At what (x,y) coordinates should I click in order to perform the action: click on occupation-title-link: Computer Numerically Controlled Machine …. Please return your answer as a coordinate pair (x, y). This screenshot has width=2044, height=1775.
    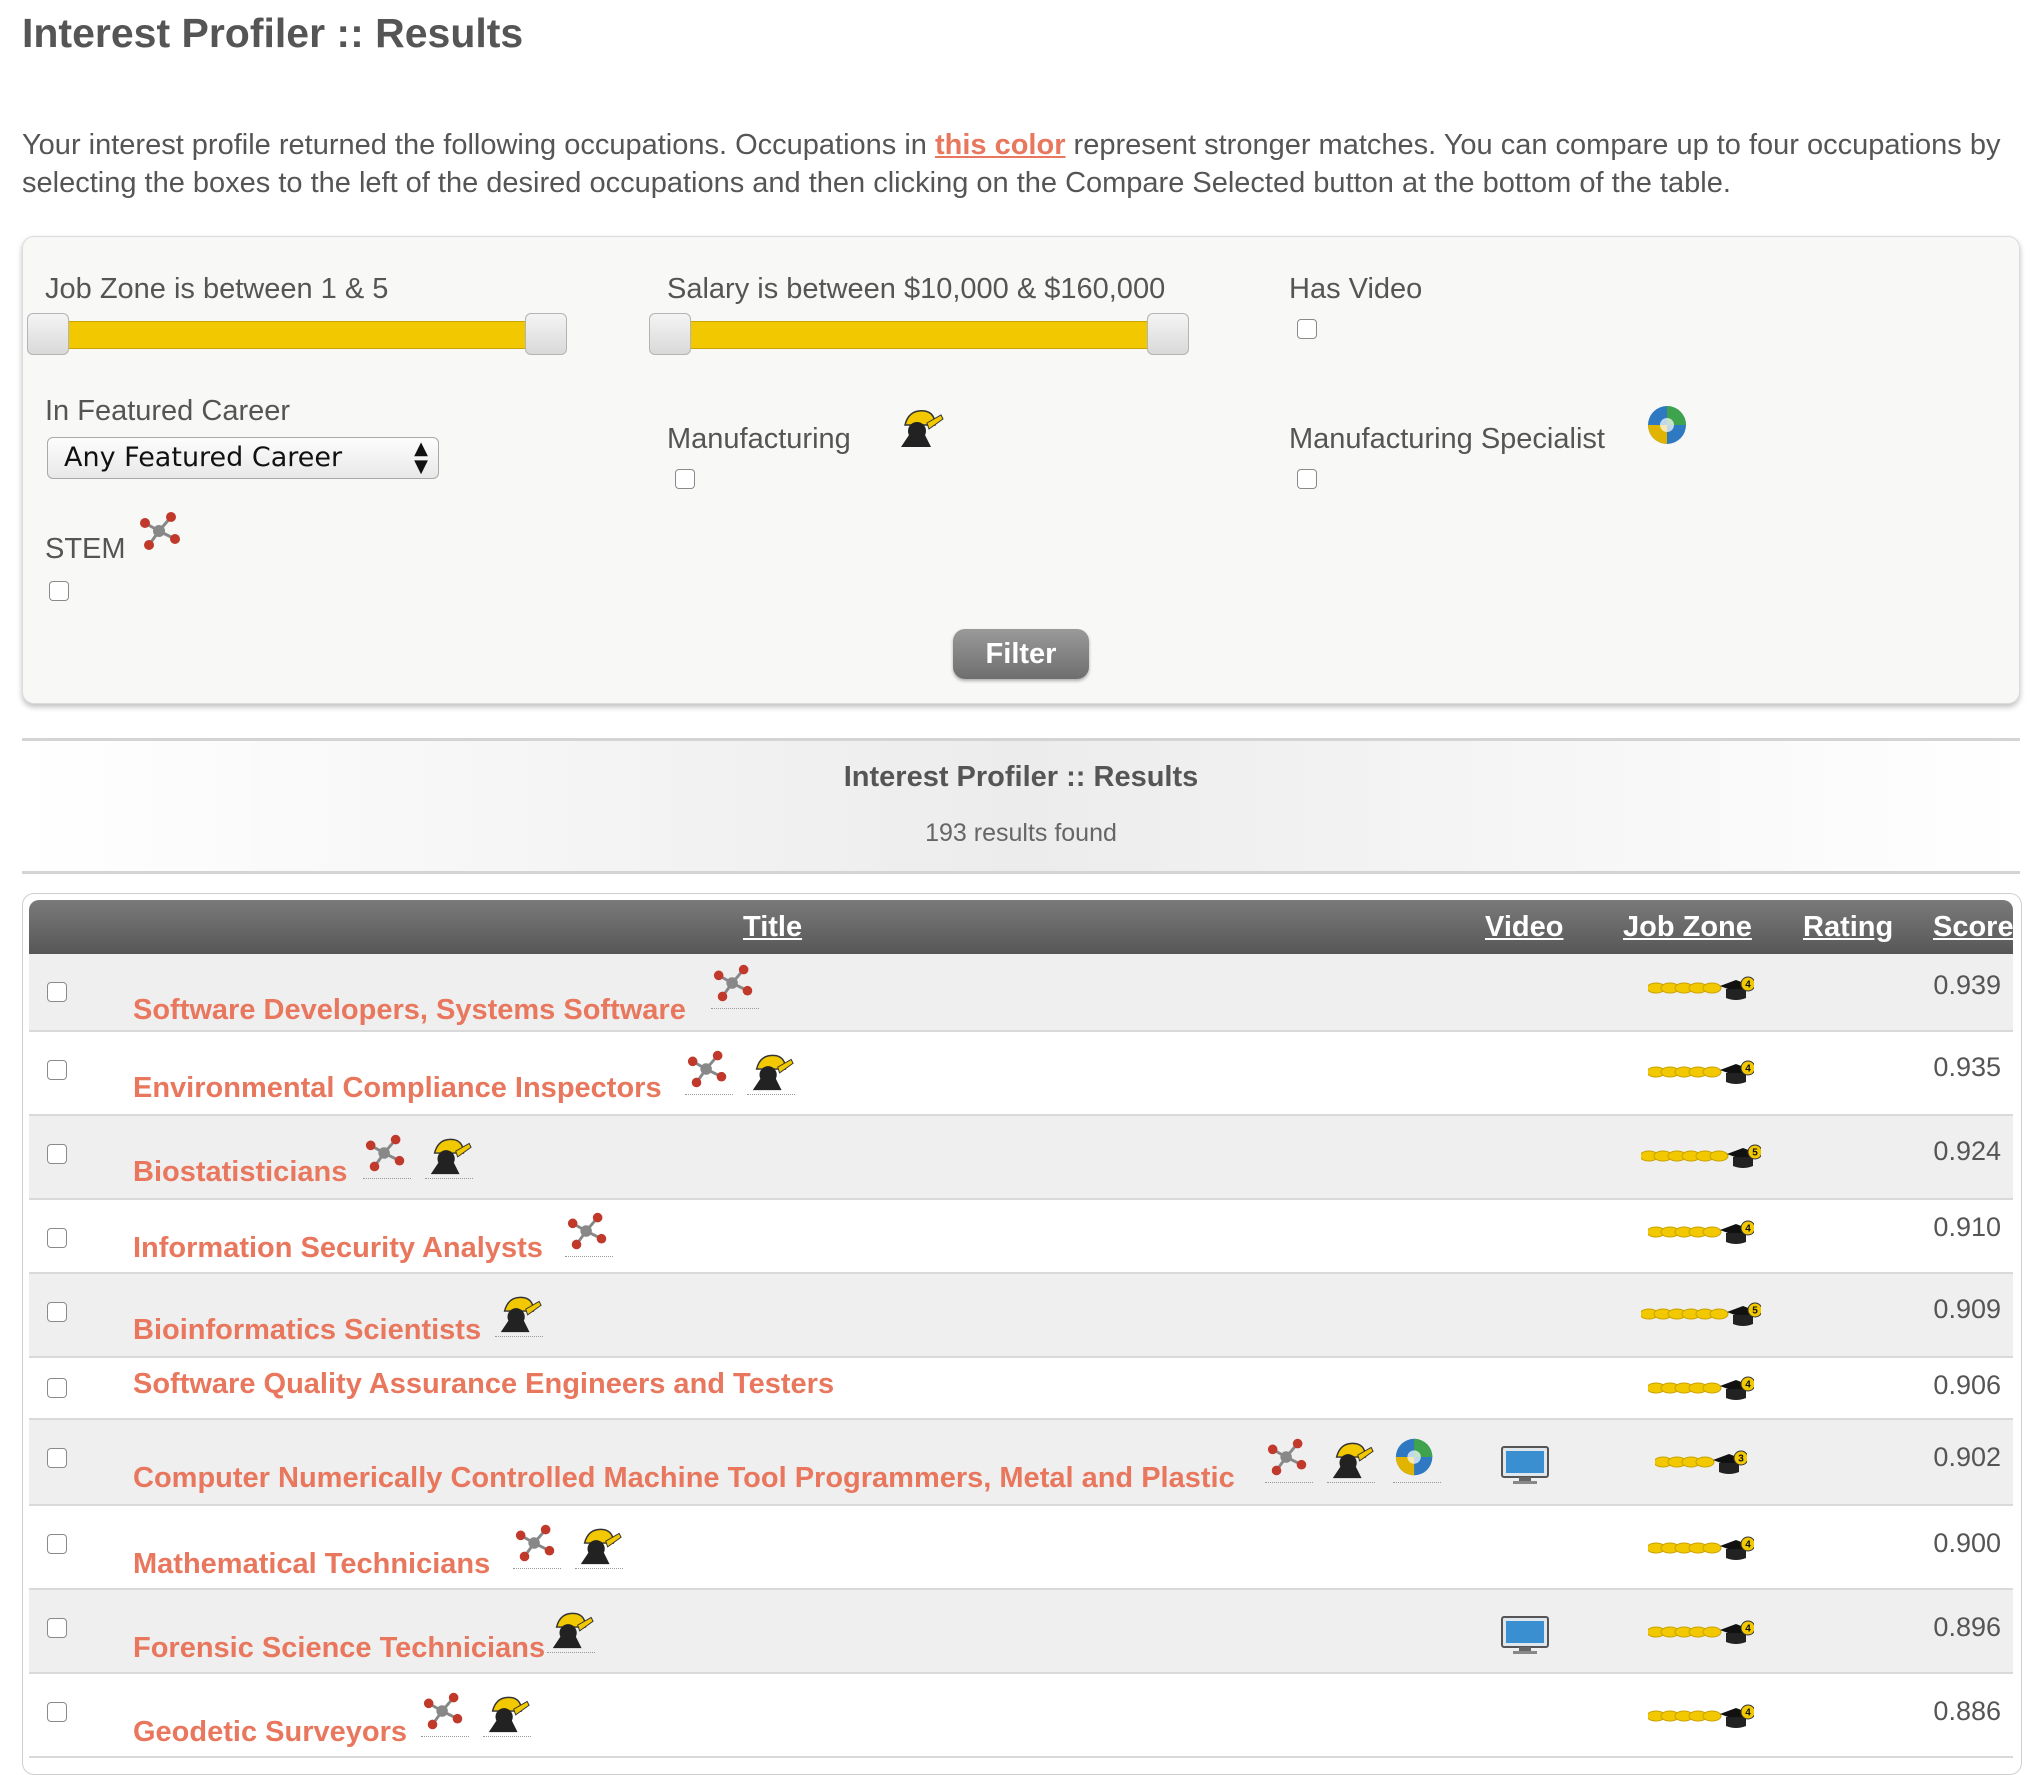
    Looking at the image, I should click on (684, 1478).